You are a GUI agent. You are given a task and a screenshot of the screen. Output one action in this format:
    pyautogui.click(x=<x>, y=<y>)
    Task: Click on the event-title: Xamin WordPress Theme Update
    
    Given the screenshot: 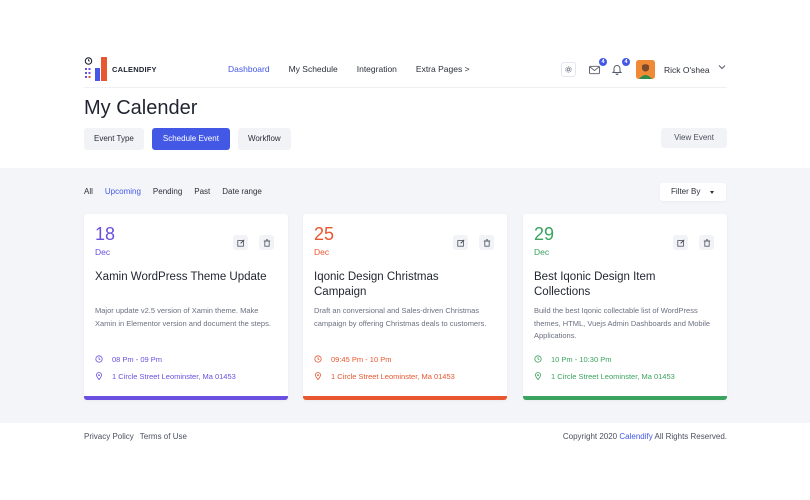 What is the action you would take?
    pyautogui.click(x=181, y=277)
    